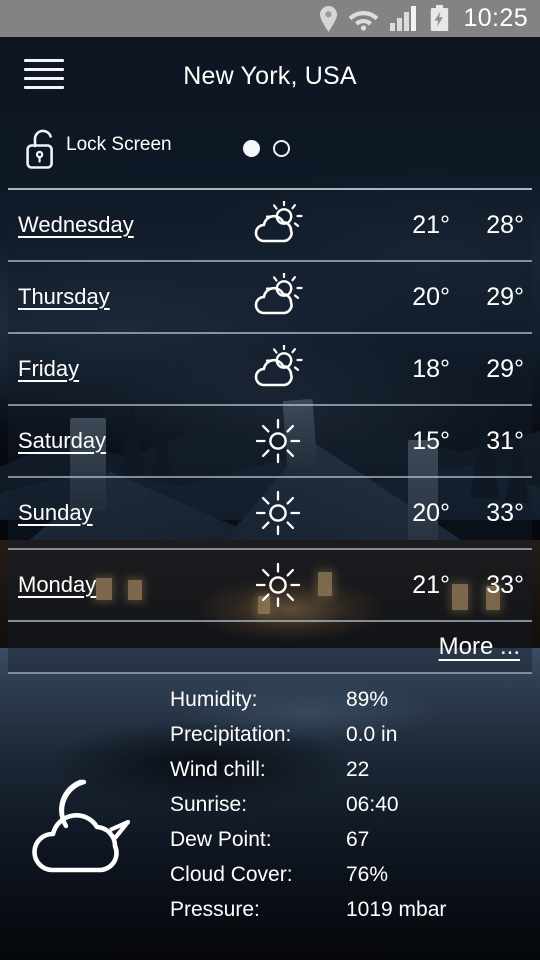 This screenshot has height=960, width=540. I want to click on unlocked-padlock-icon, so click(42, 149).